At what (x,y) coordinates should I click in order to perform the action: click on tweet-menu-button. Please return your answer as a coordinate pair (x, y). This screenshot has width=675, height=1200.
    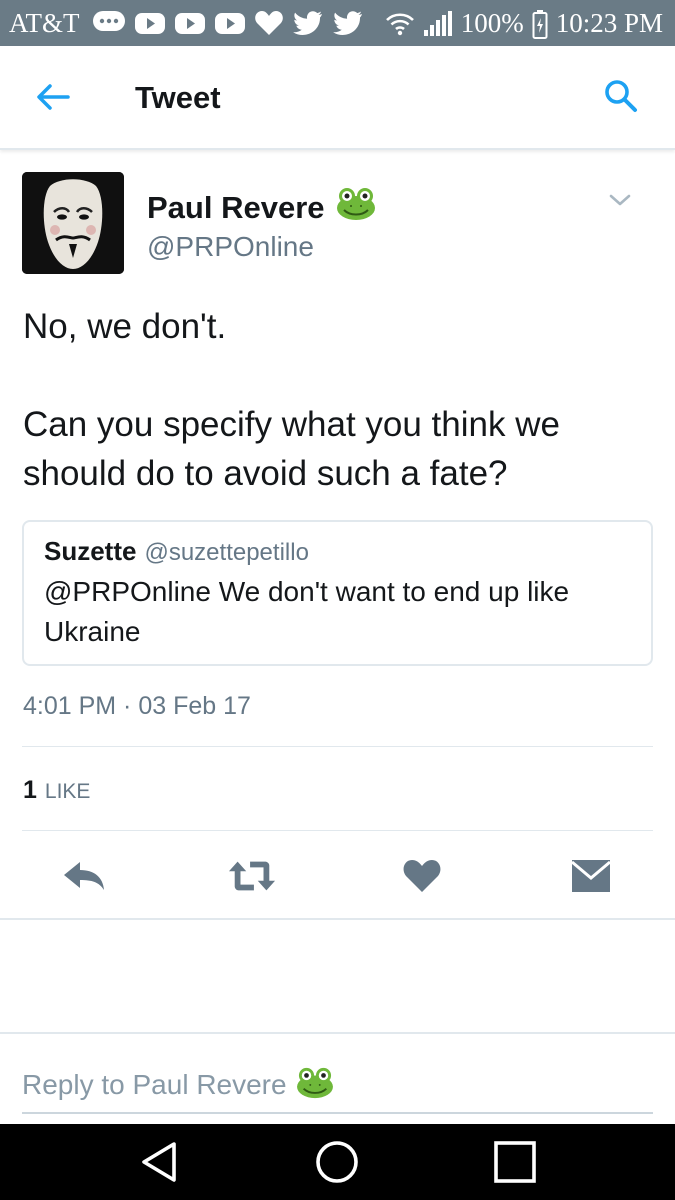
    Looking at the image, I should click on (620, 200).